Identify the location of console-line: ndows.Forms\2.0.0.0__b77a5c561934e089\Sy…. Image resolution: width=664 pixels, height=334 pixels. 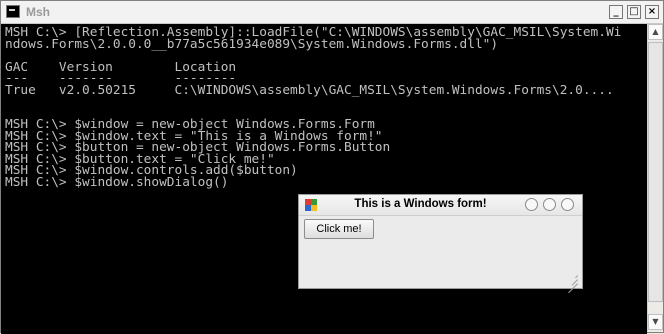
(252, 44).